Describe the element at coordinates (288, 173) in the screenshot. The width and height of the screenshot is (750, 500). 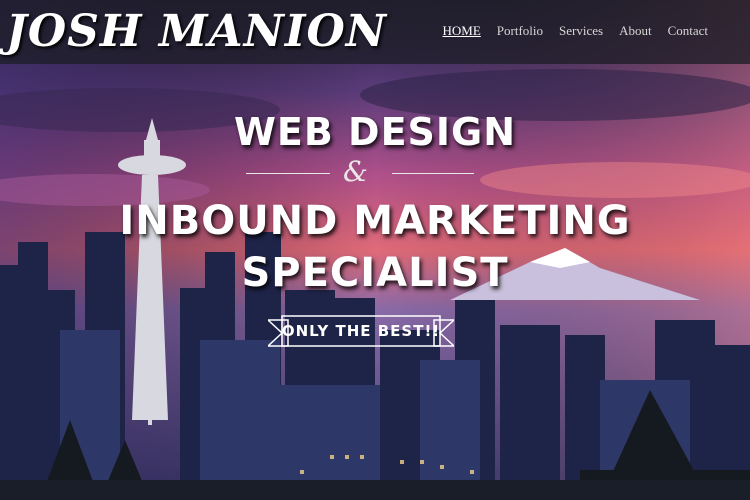
I see `divider-left` at that location.